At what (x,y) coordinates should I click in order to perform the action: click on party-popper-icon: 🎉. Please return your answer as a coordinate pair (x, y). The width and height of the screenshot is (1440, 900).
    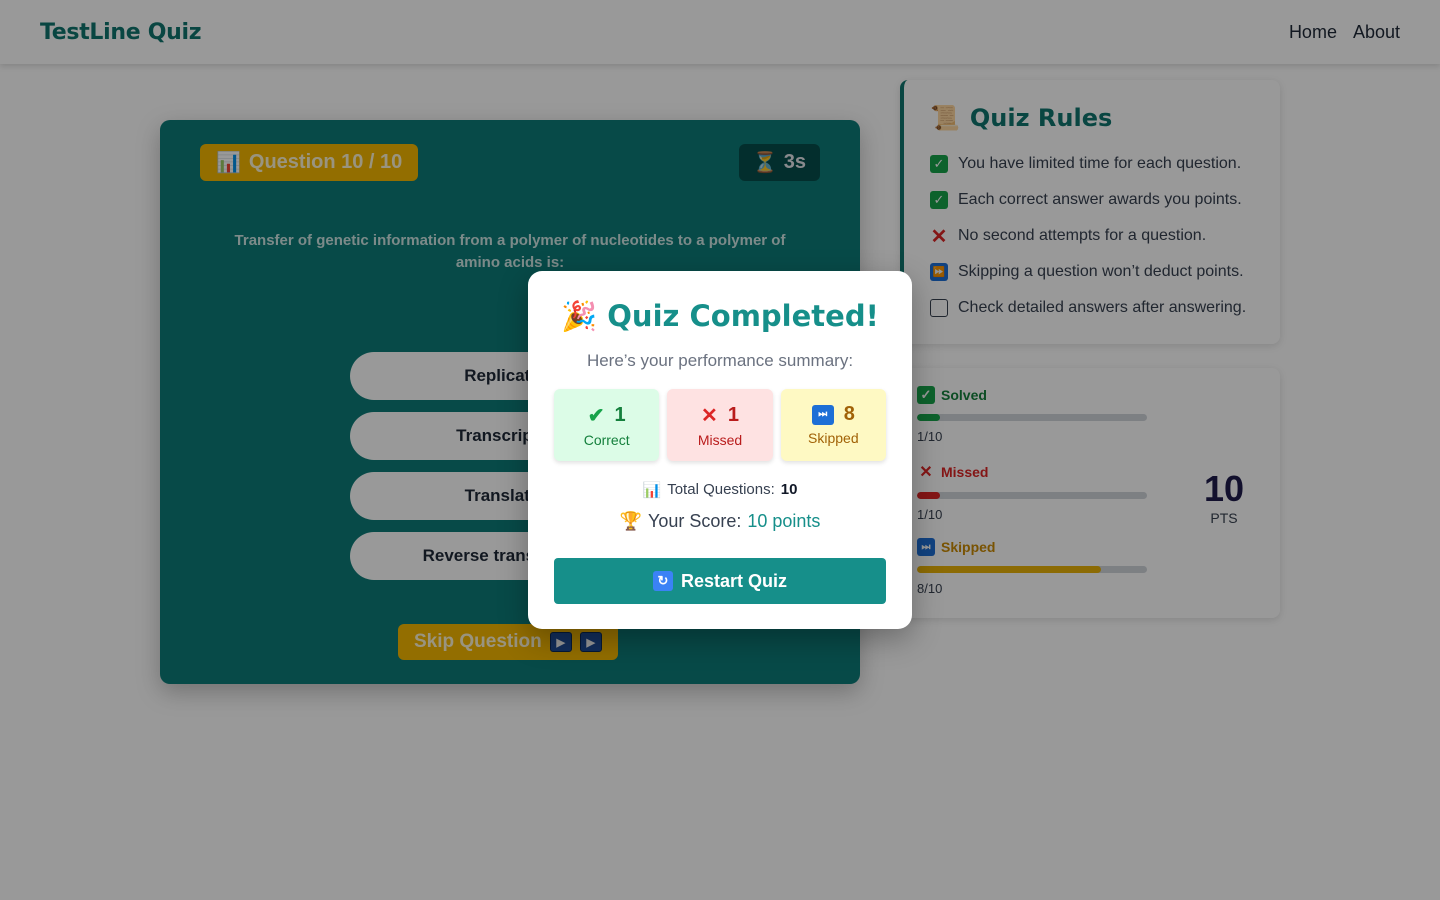
    Looking at the image, I should click on (579, 315).